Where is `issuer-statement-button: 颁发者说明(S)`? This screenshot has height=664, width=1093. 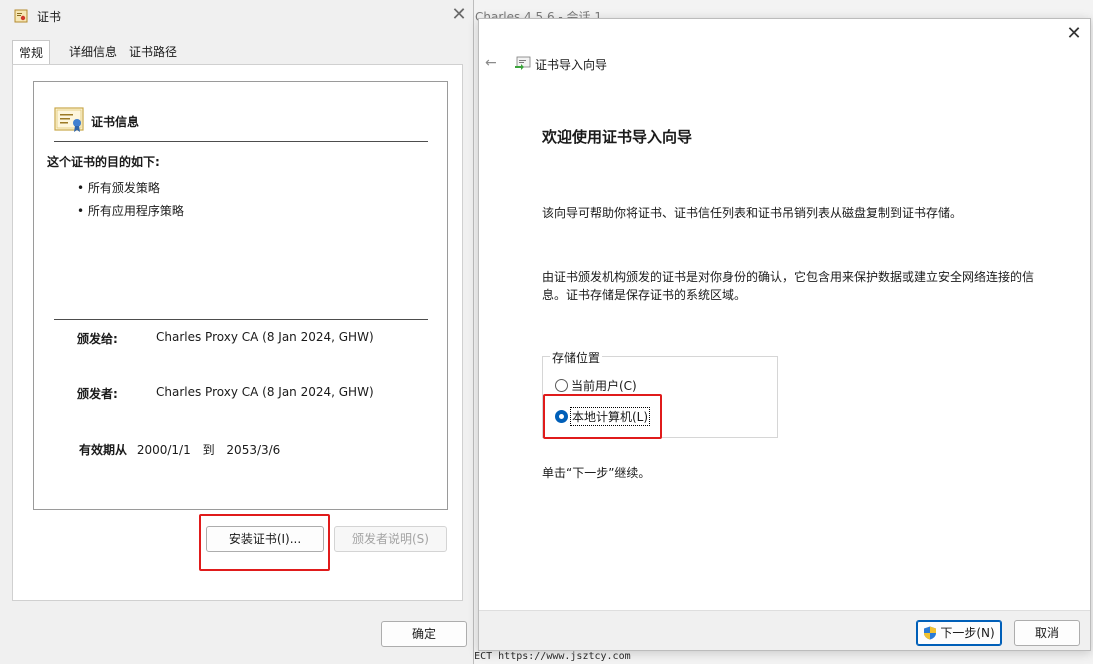 issuer-statement-button: 颁发者说明(S) is located at coordinates (390, 539).